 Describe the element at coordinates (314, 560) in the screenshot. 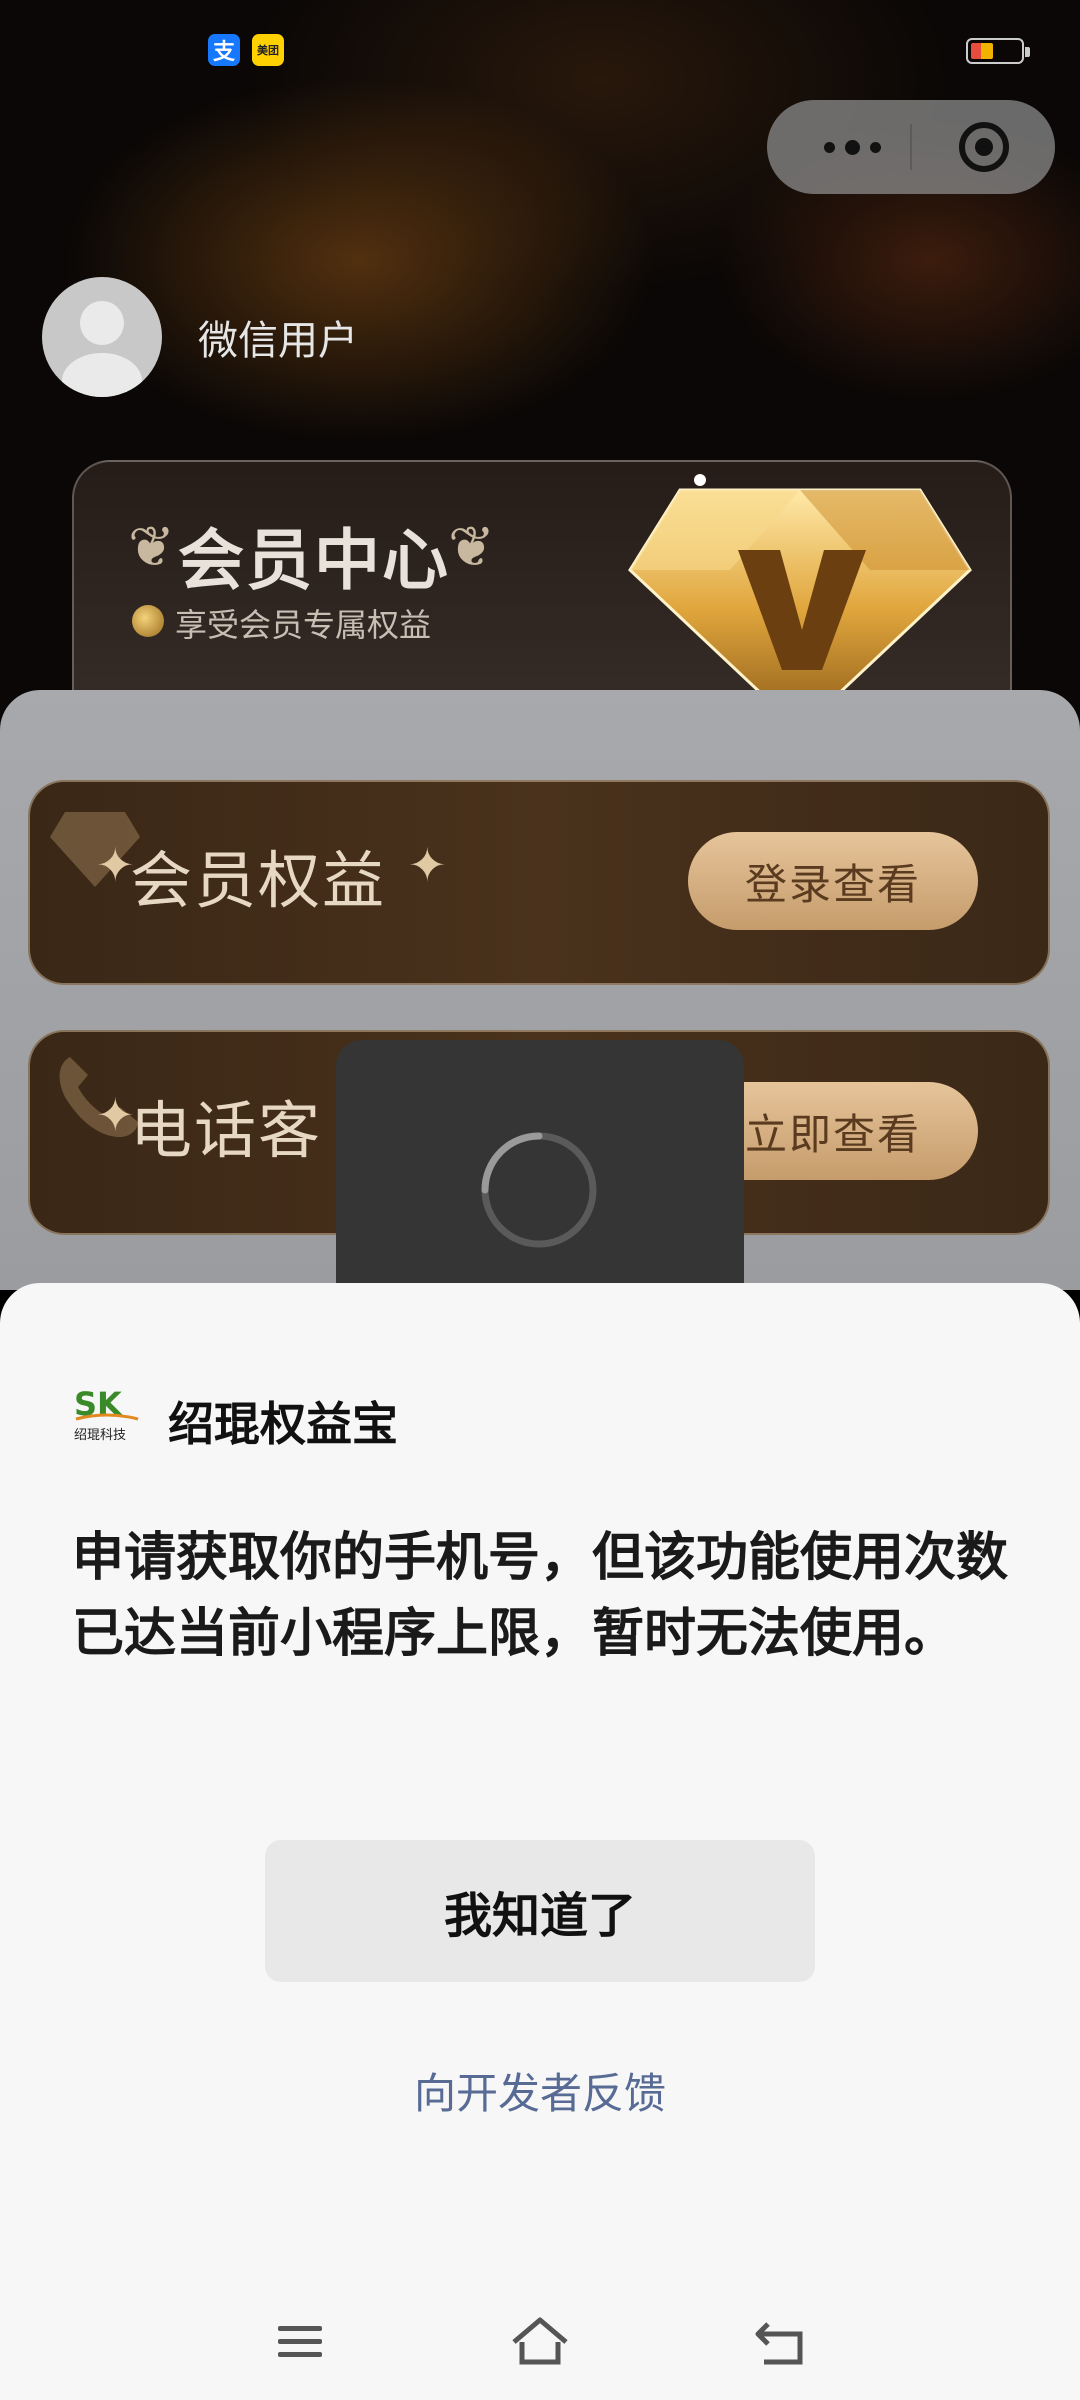

I see `member-center-title: 会员中心` at that location.